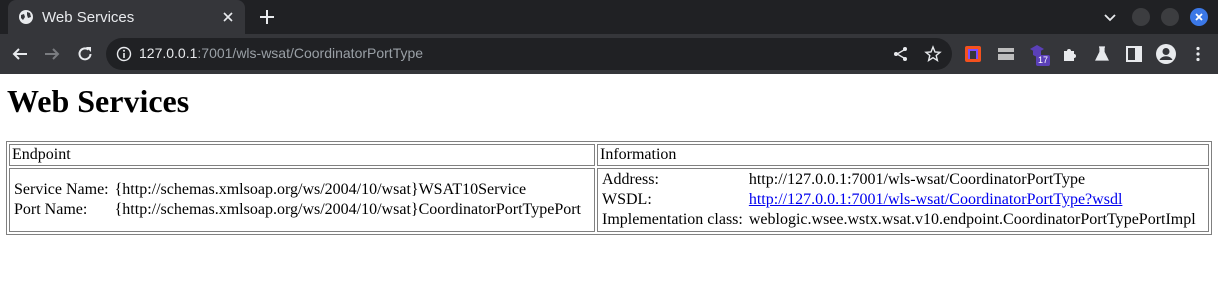 The height and width of the screenshot is (295, 1218). Describe the element at coordinates (98, 101) in the screenshot. I see `page-title: Web Services` at that location.